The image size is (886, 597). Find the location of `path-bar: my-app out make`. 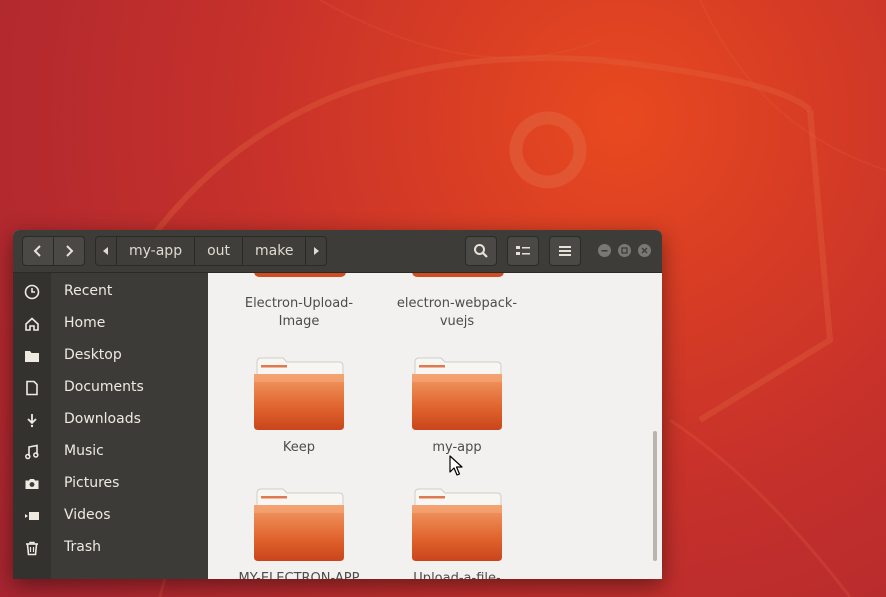

path-bar: my-app out make is located at coordinates (211, 251).